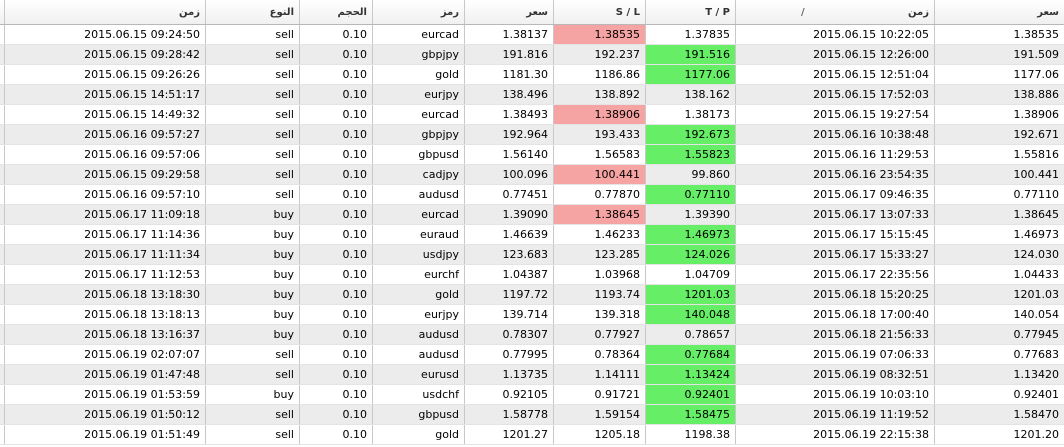  Describe the element at coordinates (835, 334) in the screenshot. I see `close-time-cell: 2015.06.18 21:56:33` at that location.